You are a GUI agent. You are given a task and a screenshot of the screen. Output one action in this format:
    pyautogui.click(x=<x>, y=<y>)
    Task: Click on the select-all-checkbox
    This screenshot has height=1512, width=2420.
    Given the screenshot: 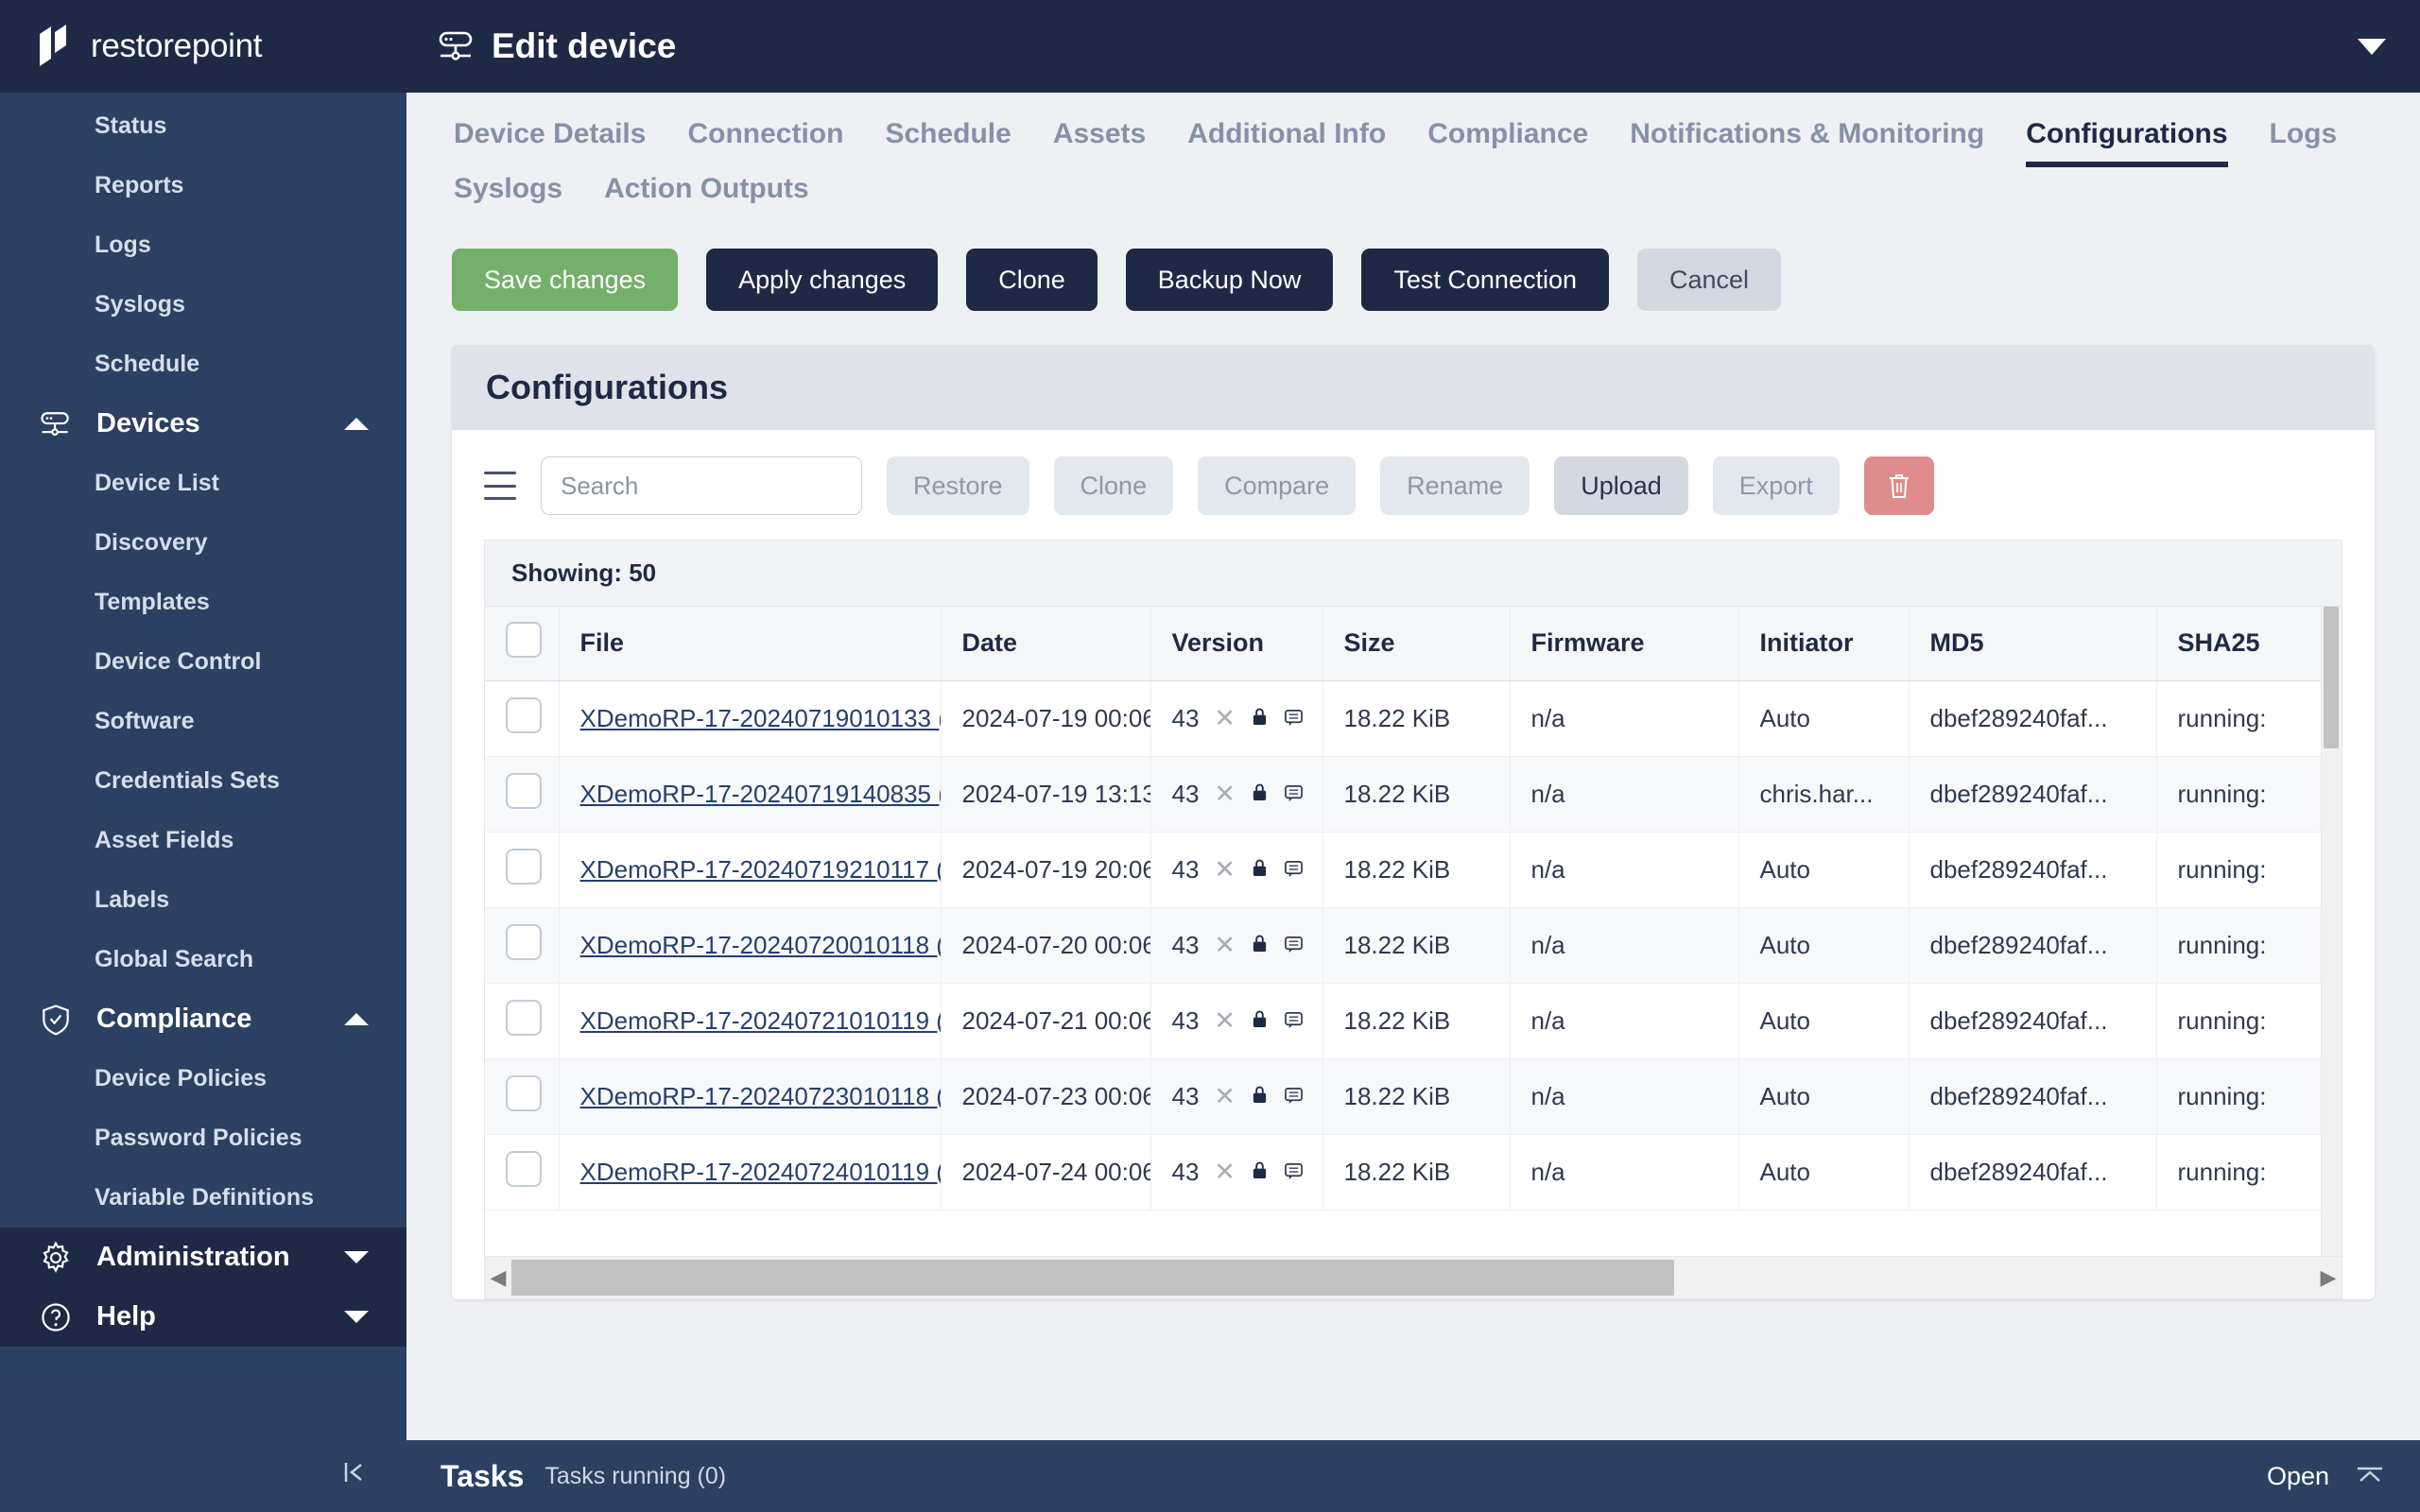 What is the action you would take?
    pyautogui.click(x=524, y=640)
    